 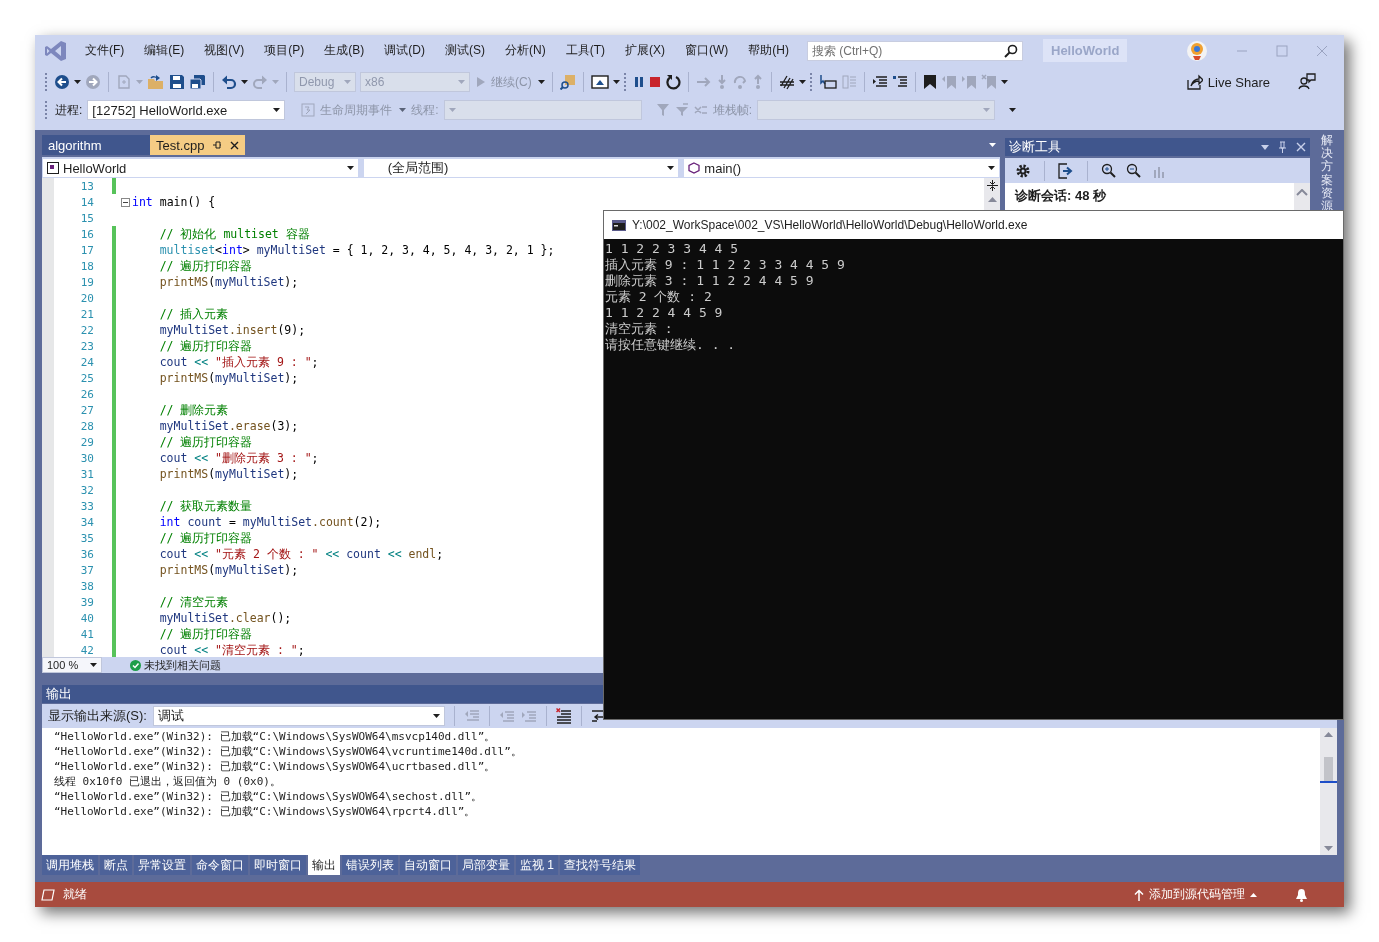 I want to click on vs-logo-icon, so click(x=56, y=50).